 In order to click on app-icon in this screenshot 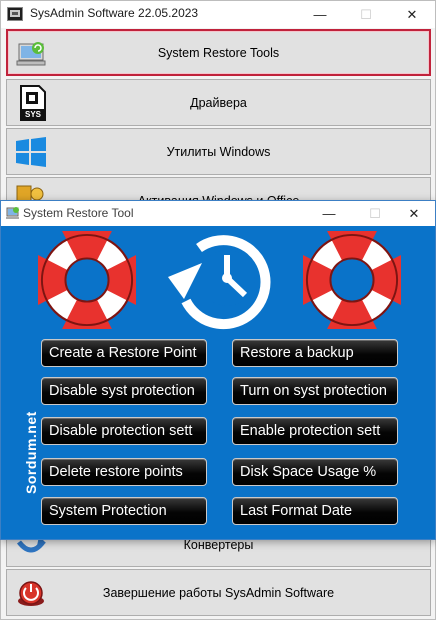, I will do `click(15, 14)`.